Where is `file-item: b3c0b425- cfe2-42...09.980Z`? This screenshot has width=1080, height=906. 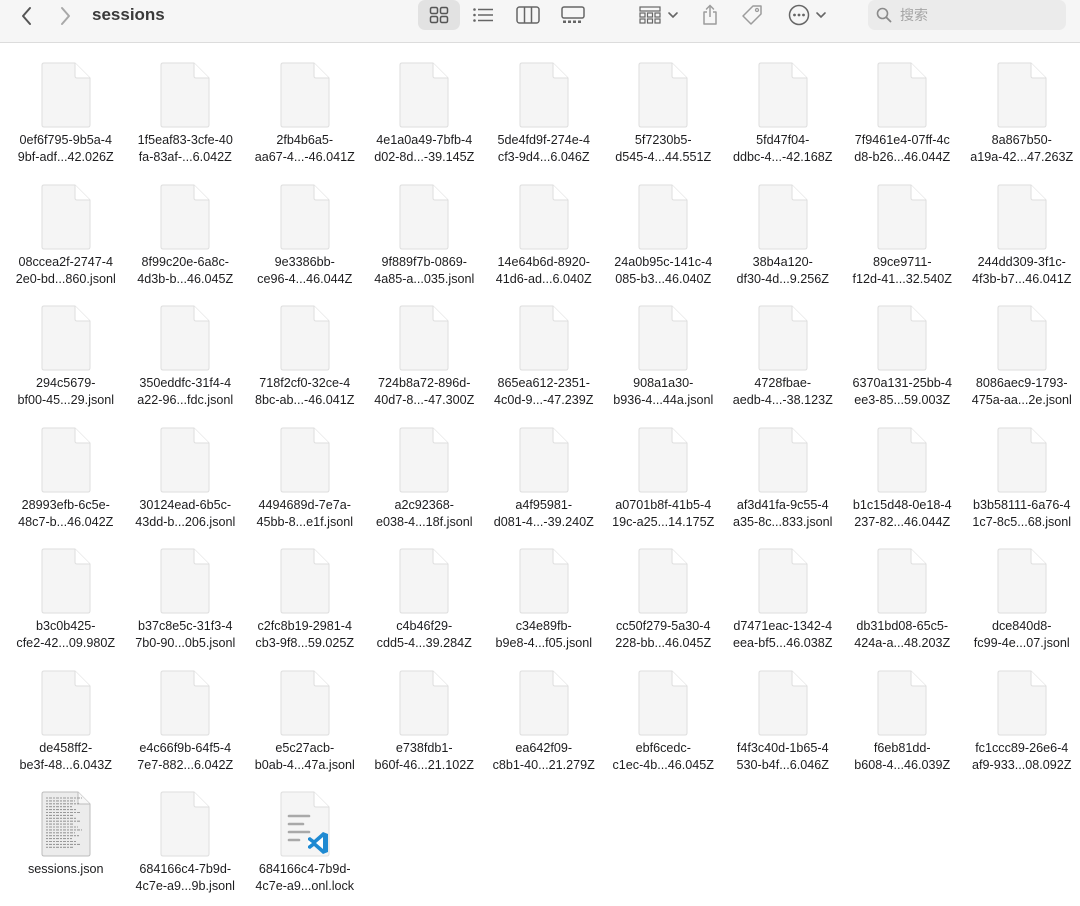 file-item: b3c0b425- cfe2-42...09.980Z is located at coordinates (66, 599).